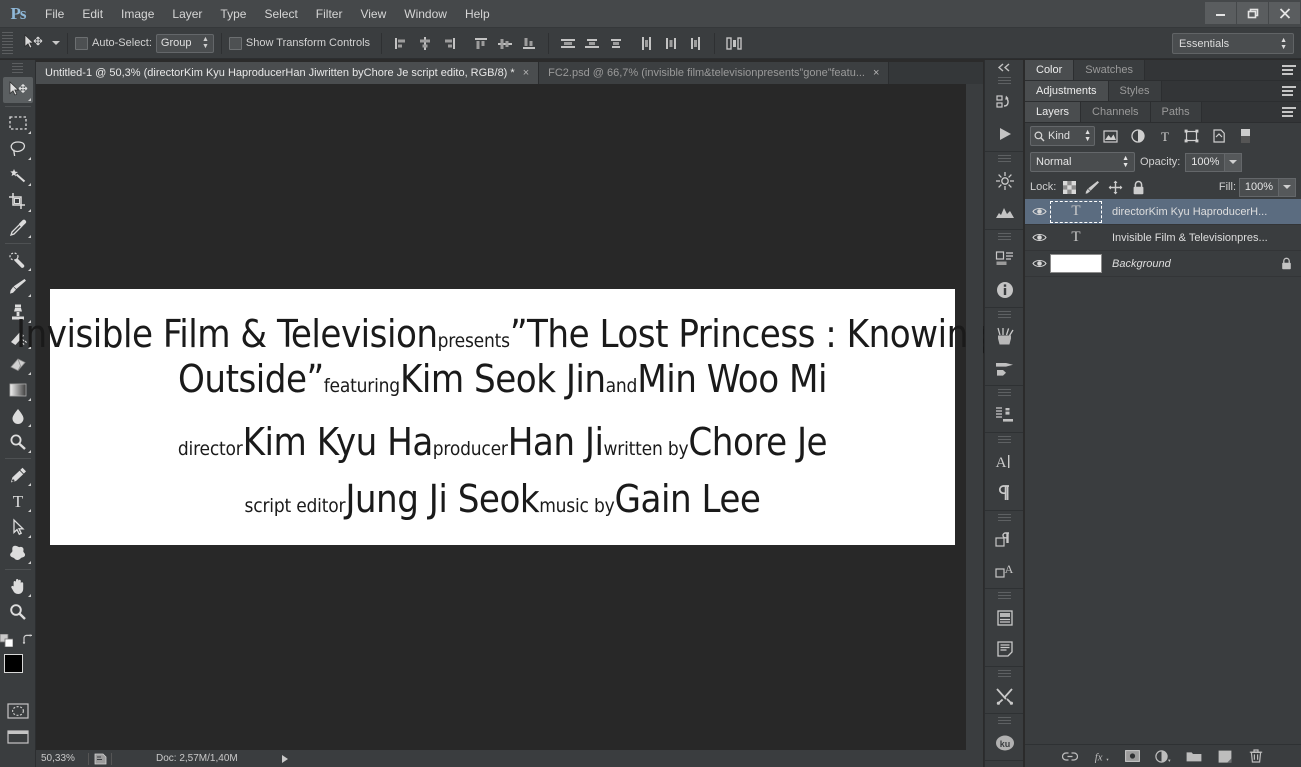 The image size is (1301, 767). Describe the element at coordinates (137, 14) in the screenshot. I see `menu-image: Image` at that location.